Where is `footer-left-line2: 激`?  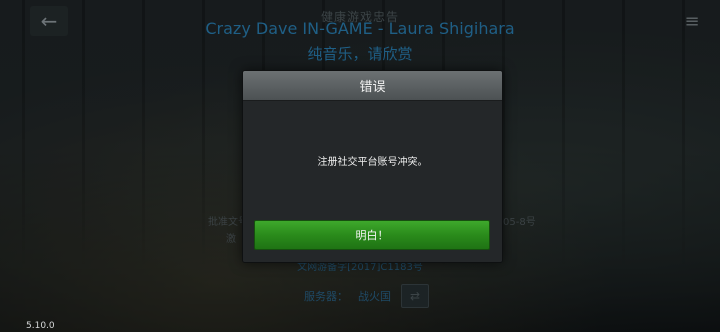 footer-left-line2: 激 is located at coordinates (231, 239).